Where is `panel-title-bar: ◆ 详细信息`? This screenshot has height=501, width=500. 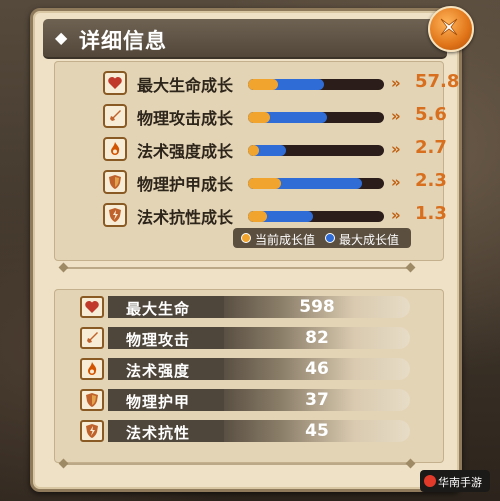
panel-title-bar: ◆ 详细信息 is located at coordinates (245, 39).